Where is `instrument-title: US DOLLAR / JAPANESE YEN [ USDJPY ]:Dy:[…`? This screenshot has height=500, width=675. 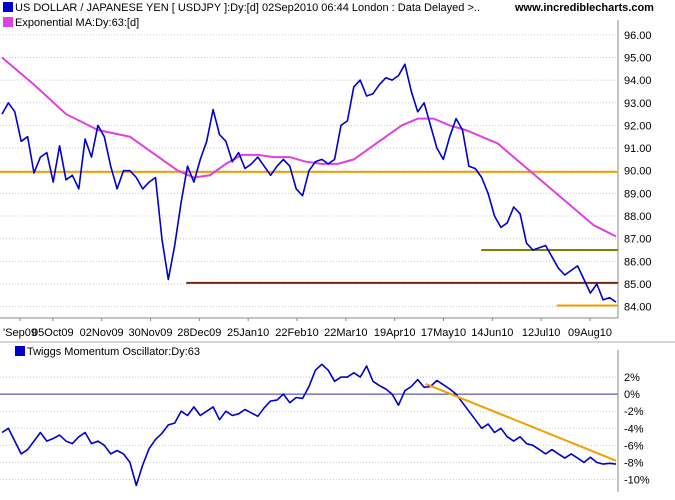
instrument-title: US DOLLAR / JAPANESE YEN [ USDJPY ]:Dy:[… is located at coordinates (241, 8).